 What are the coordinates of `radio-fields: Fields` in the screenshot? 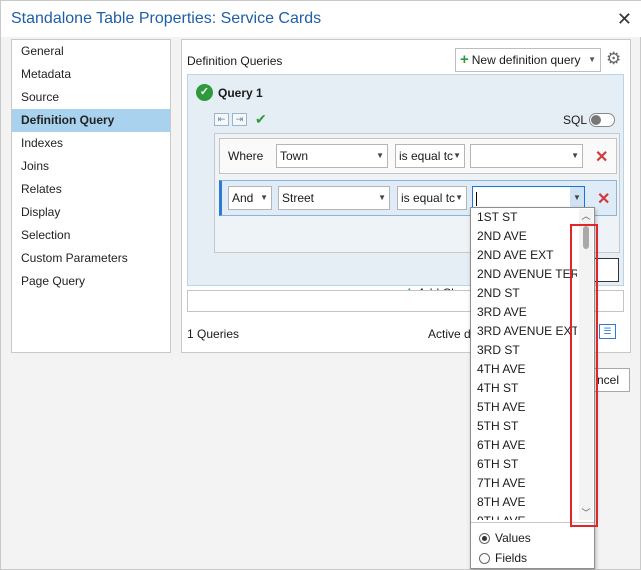 It's located at (503, 558).